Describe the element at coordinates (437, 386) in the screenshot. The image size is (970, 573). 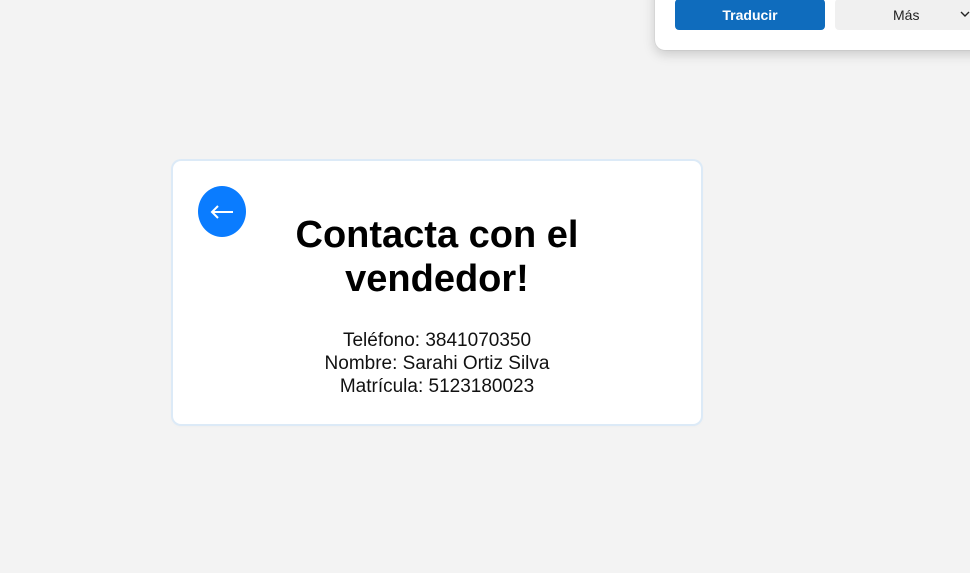
I see `license-number-text: Matrícula: 5123180023` at that location.